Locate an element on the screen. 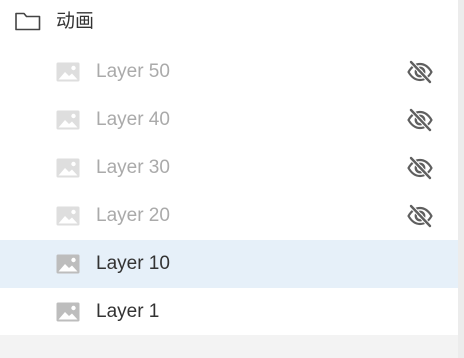 The image size is (464, 358). layer-name: Layer 1 is located at coordinates (128, 311).